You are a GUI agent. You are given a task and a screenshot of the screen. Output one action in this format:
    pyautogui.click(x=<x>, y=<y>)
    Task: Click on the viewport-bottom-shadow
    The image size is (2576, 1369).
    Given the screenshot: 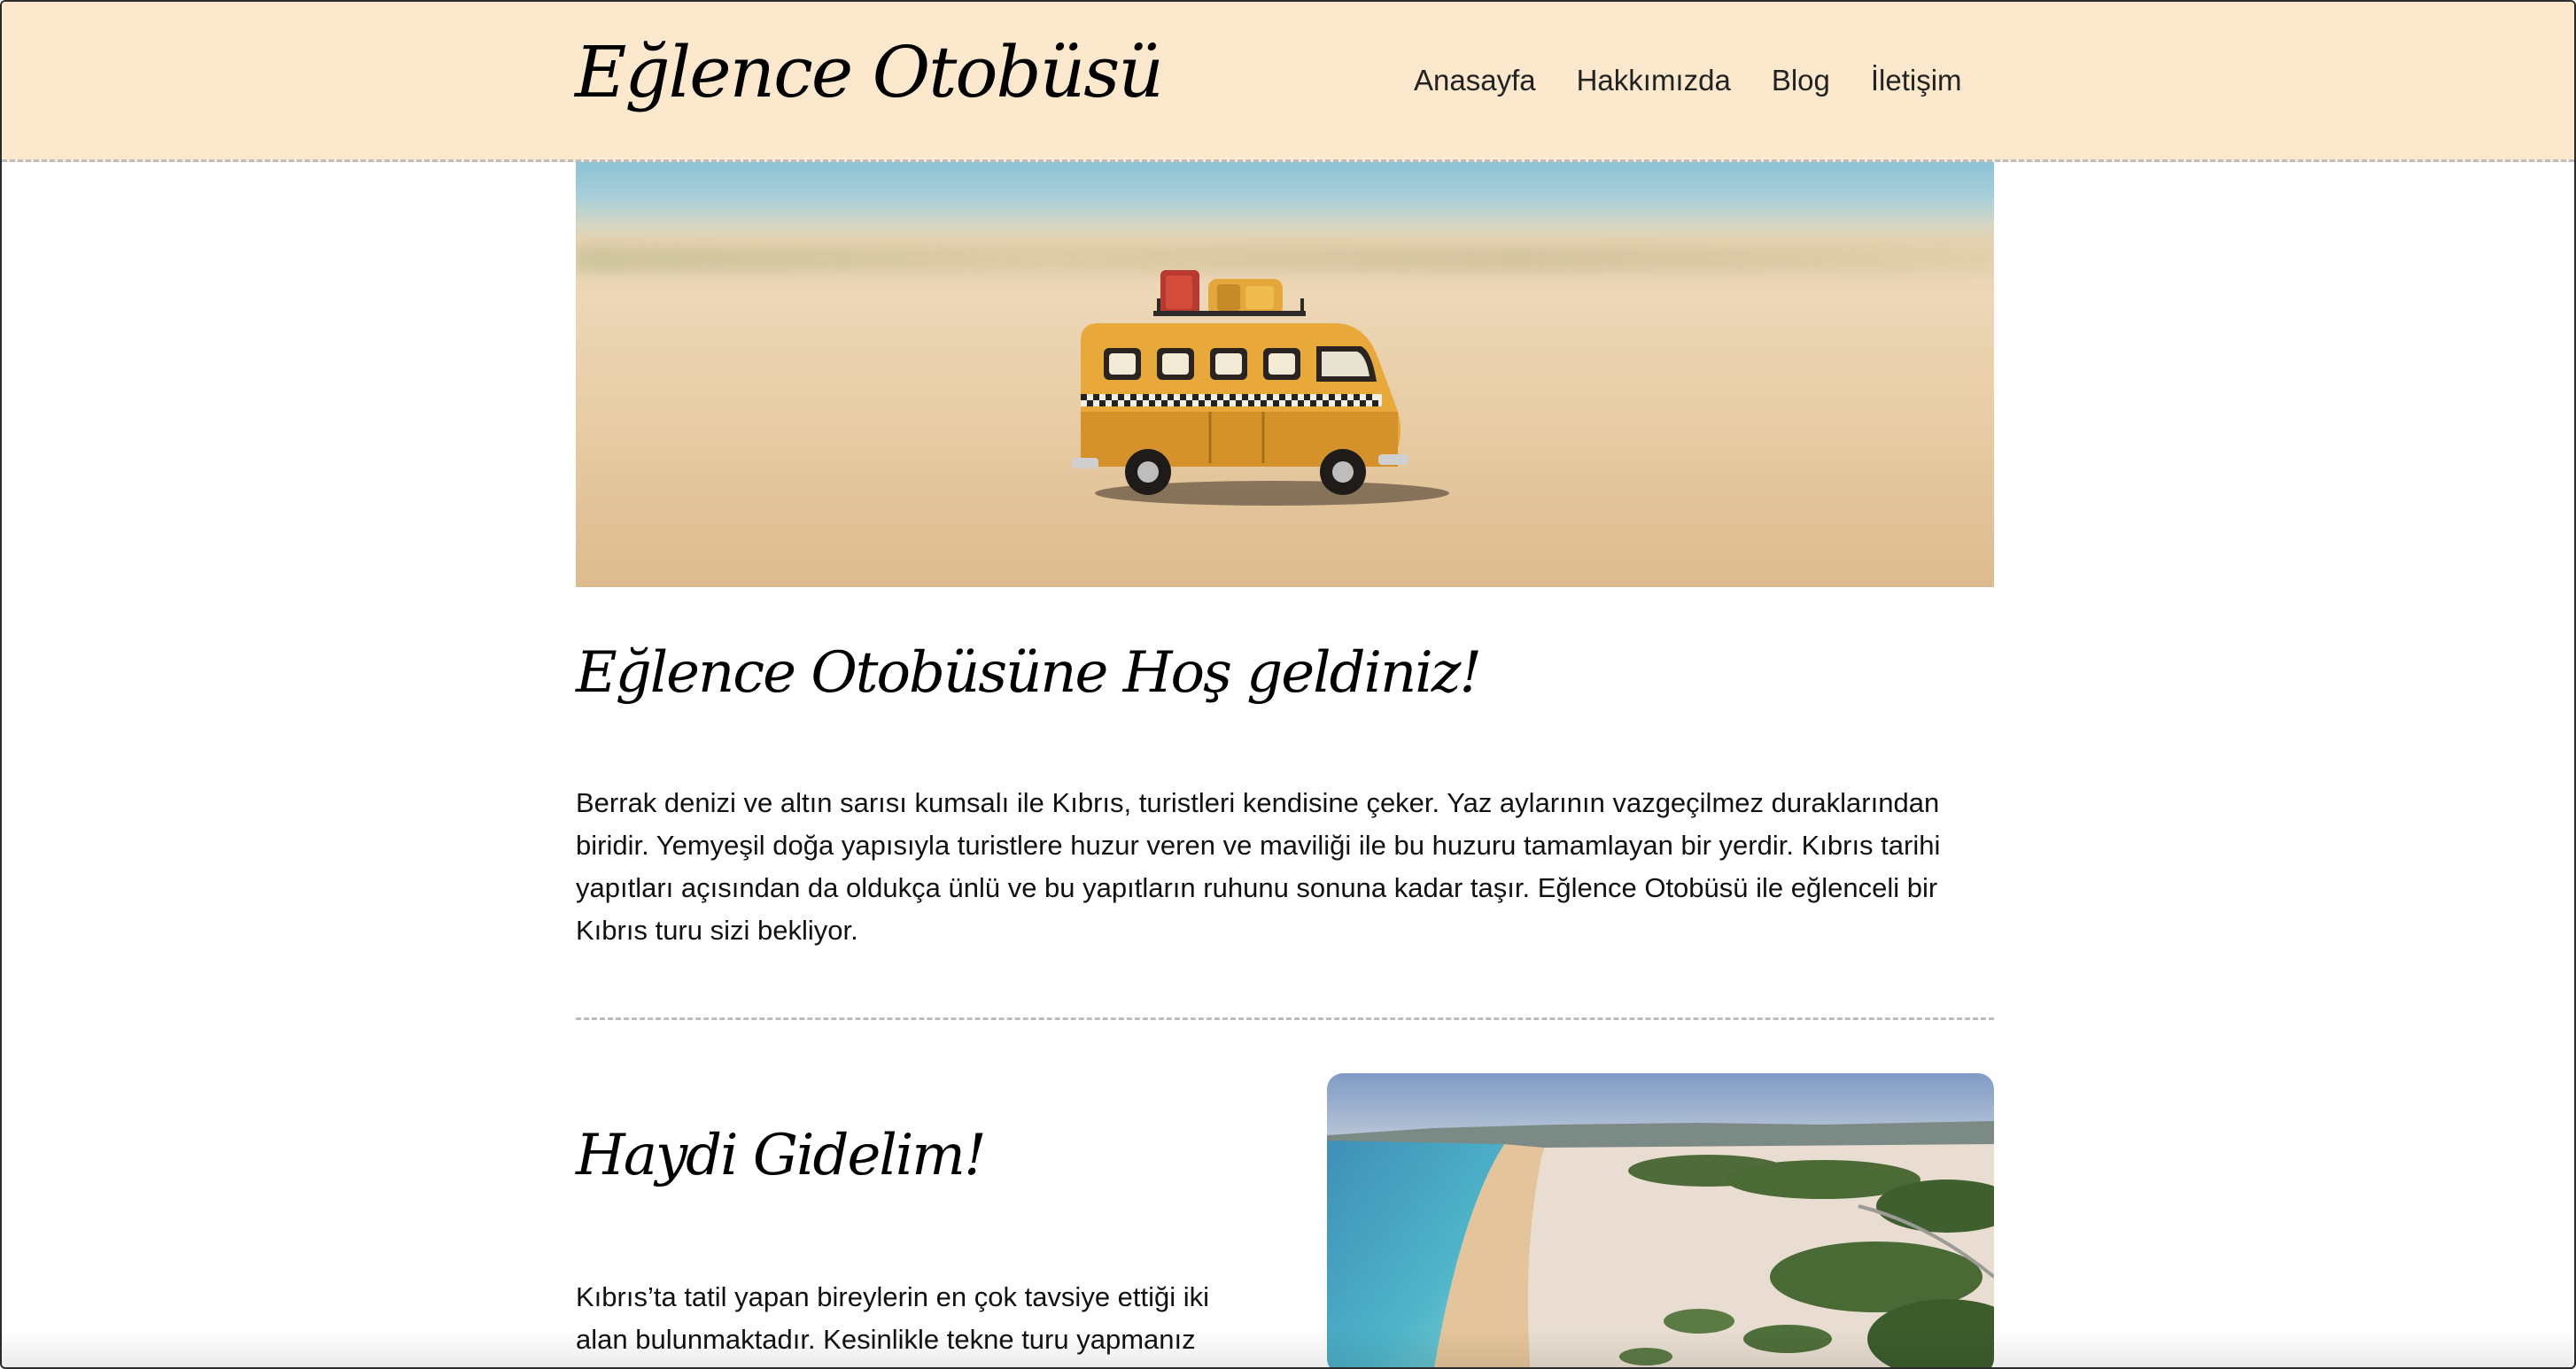 What is the action you would take?
    pyautogui.click(x=1288, y=1348)
    